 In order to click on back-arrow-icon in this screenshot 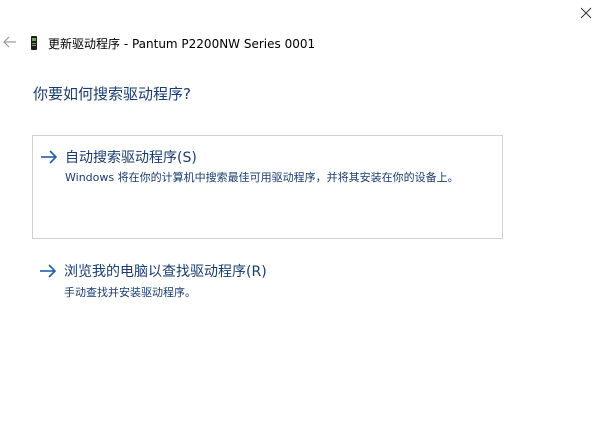, I will do `click(9, 42)`.